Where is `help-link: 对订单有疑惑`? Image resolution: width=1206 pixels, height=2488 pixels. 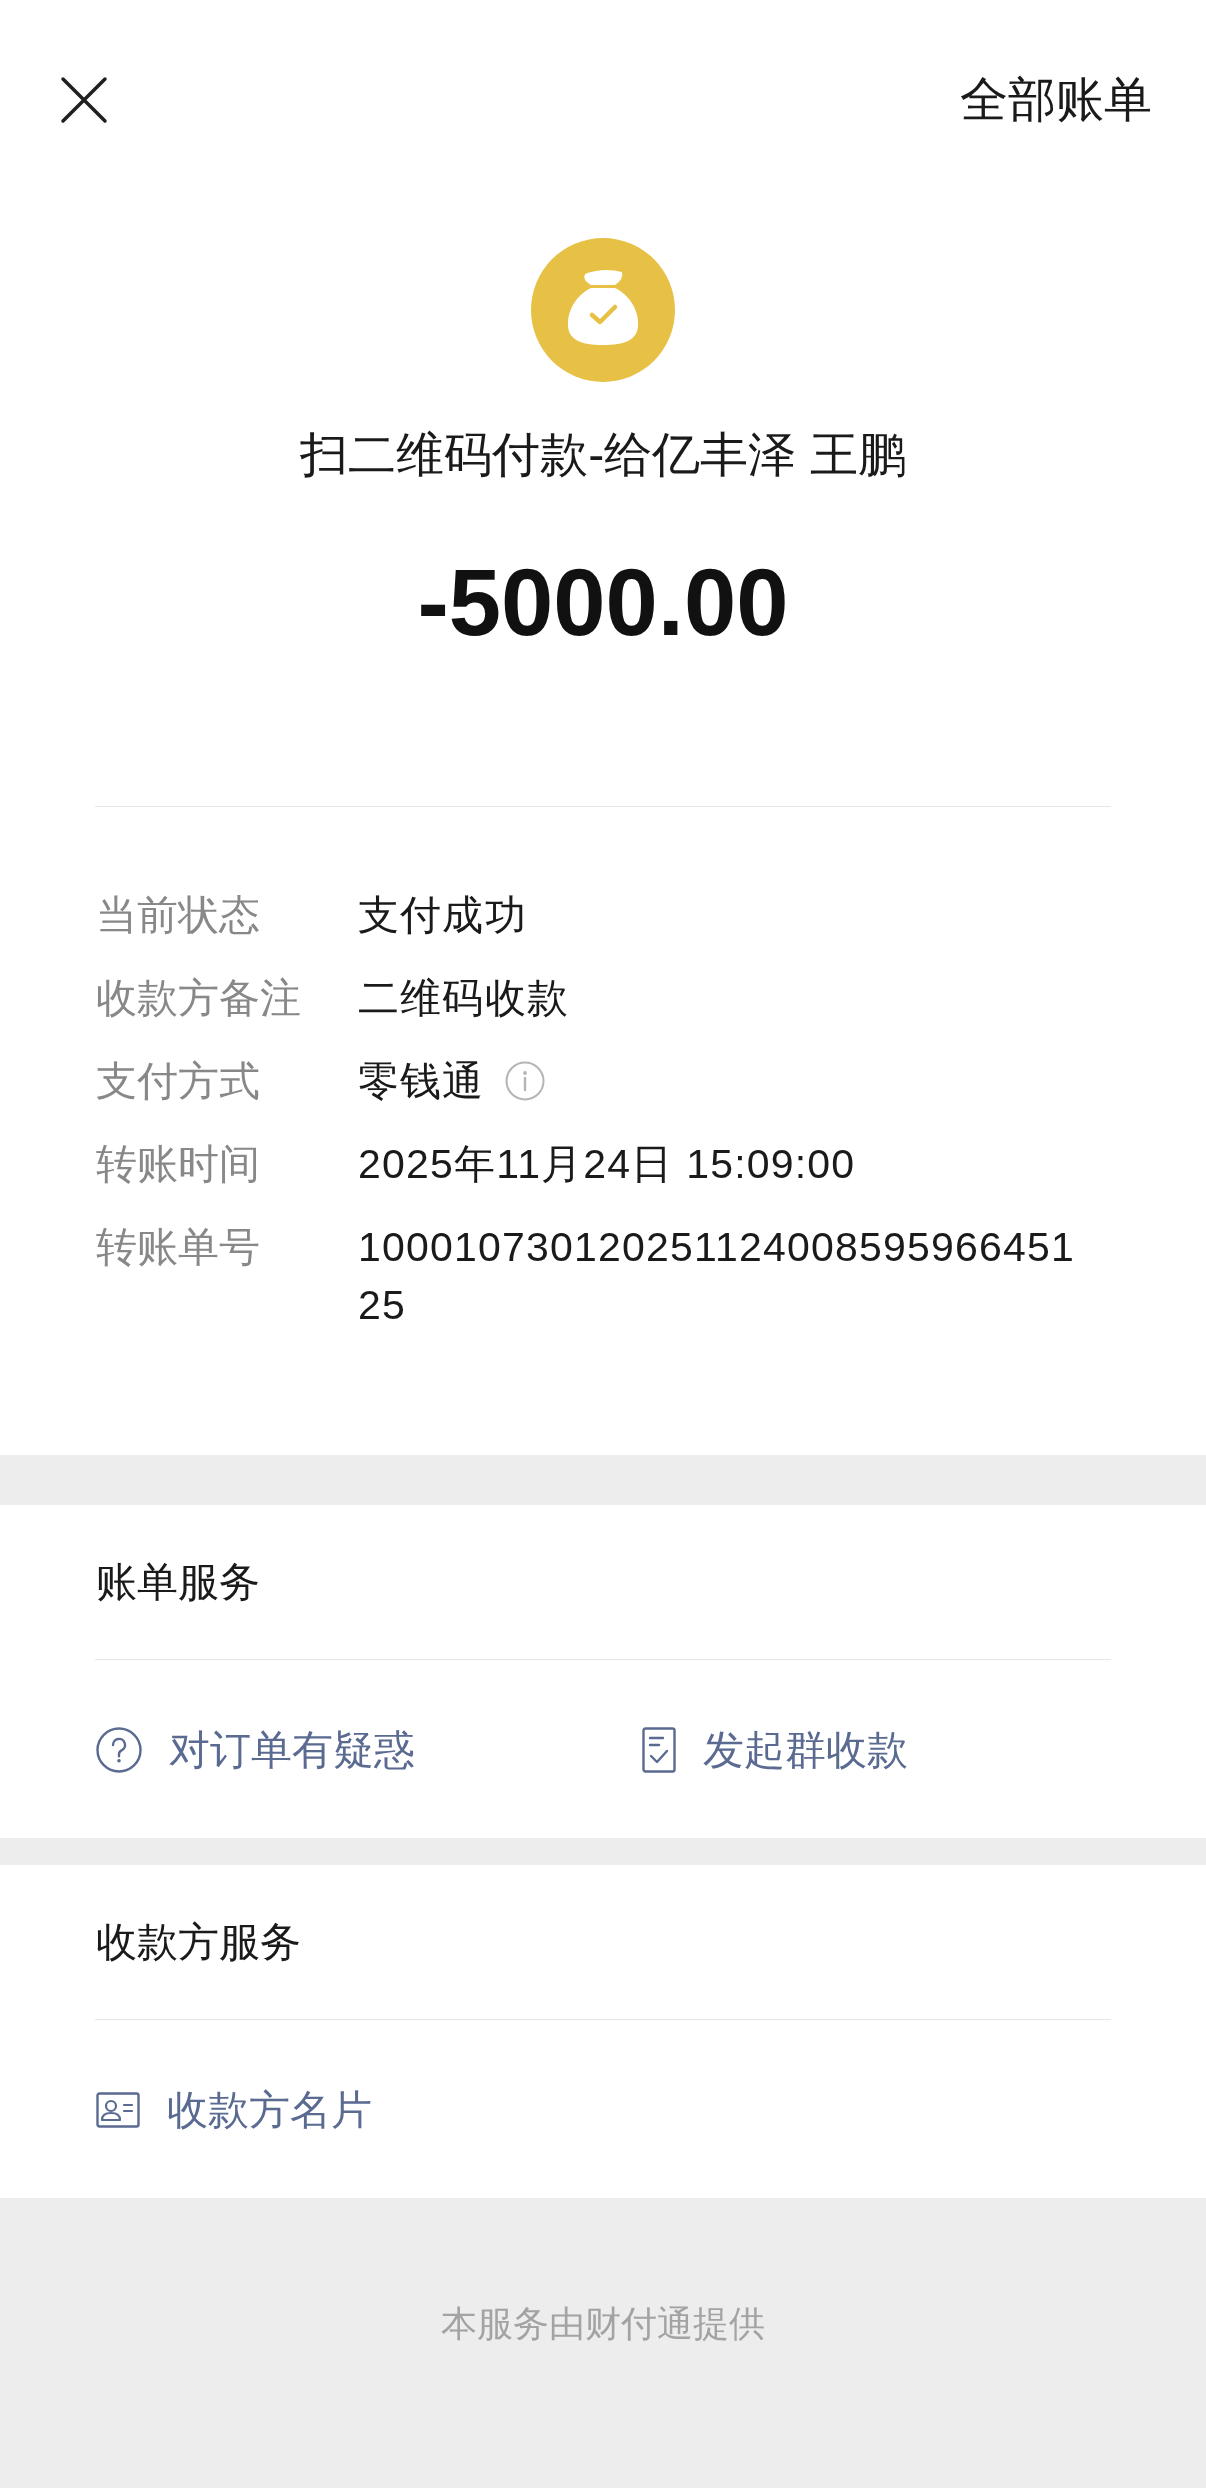
help-link: 对订单有疑惑 is located at coordinates (255, 1750).